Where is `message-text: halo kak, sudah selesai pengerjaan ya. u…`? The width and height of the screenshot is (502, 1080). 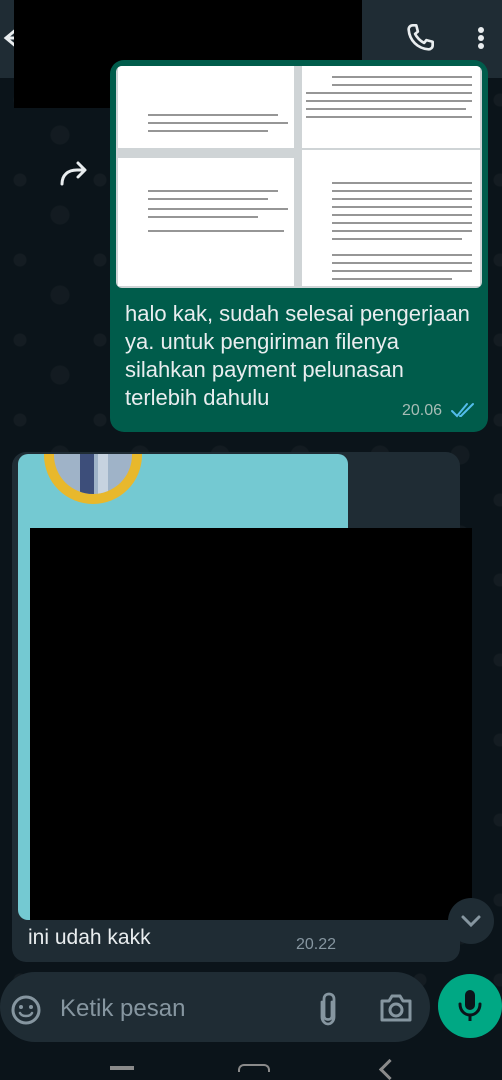
message-text: halo kak, sudah selesai pengerjaan ya. u… is located at coordinates (297, 355).